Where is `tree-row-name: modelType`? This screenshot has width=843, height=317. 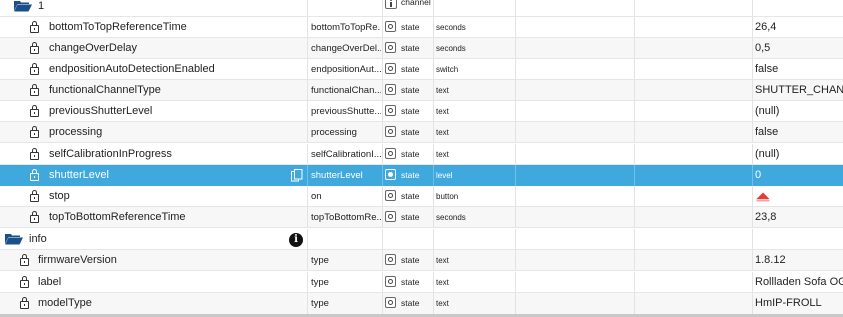
tree-row-name: modelType is located at coordinates (65, 303).